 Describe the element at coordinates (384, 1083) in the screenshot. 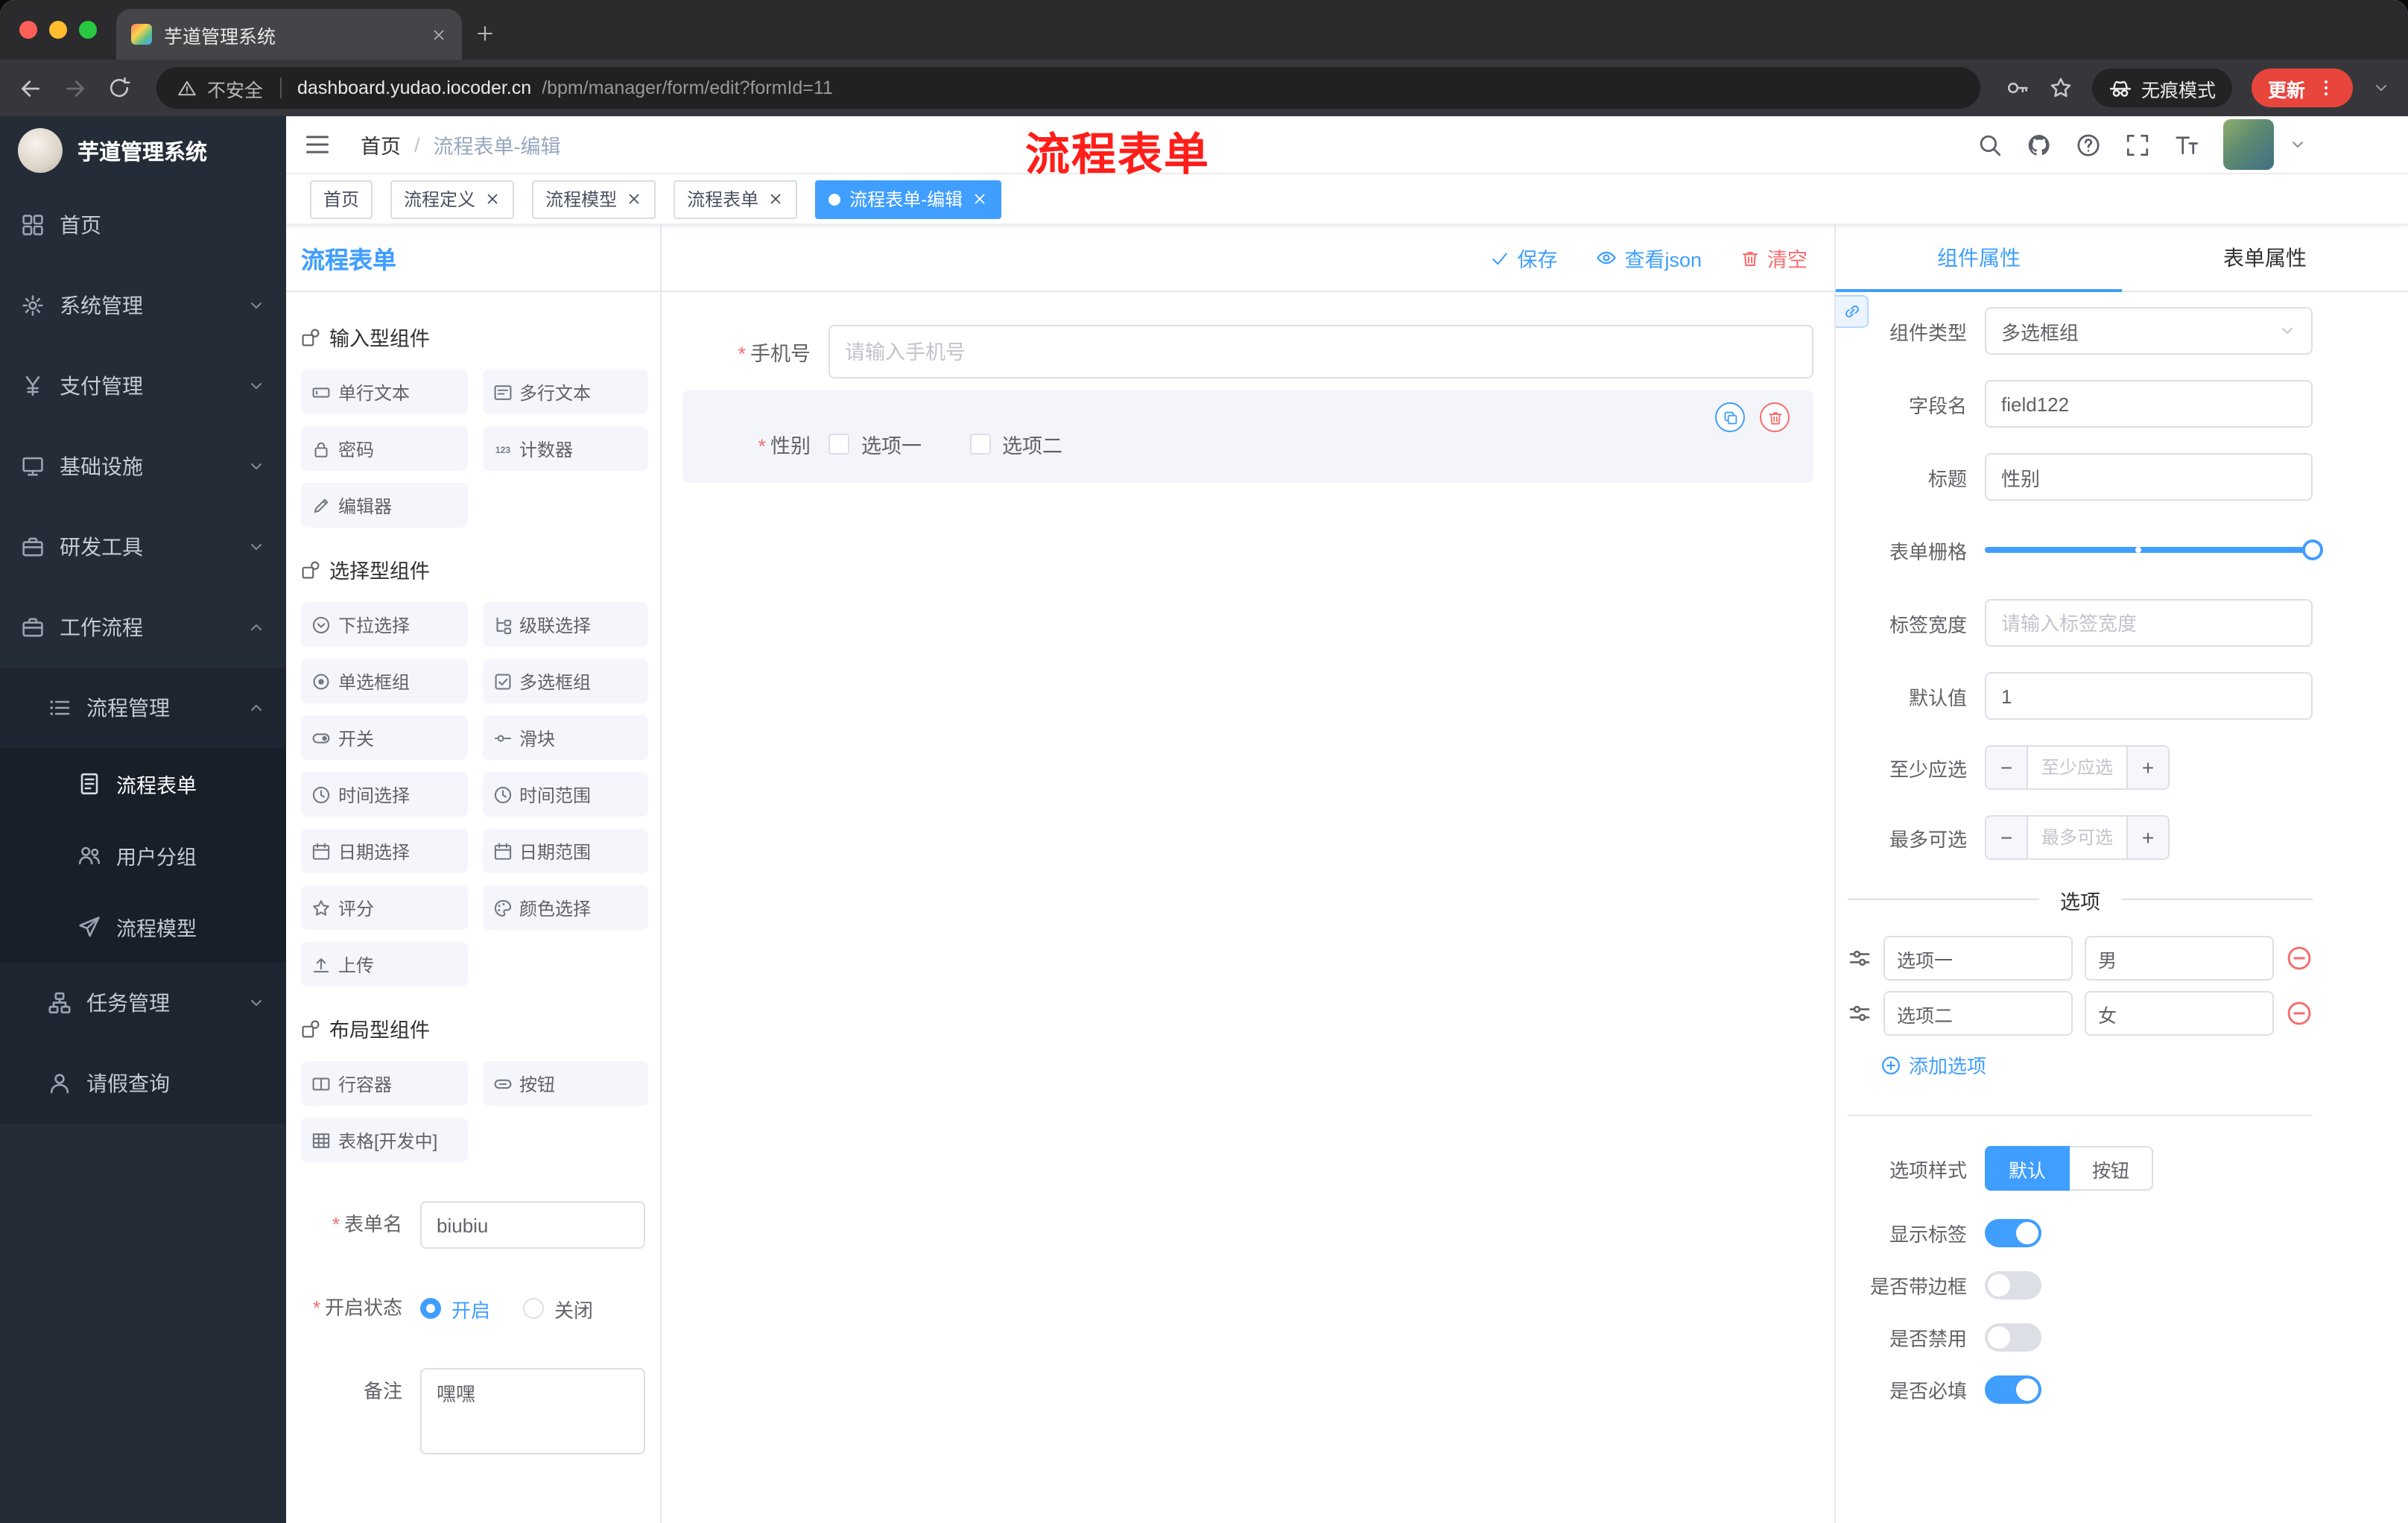

I see `palette-item-row-container: 行容器` at that location.